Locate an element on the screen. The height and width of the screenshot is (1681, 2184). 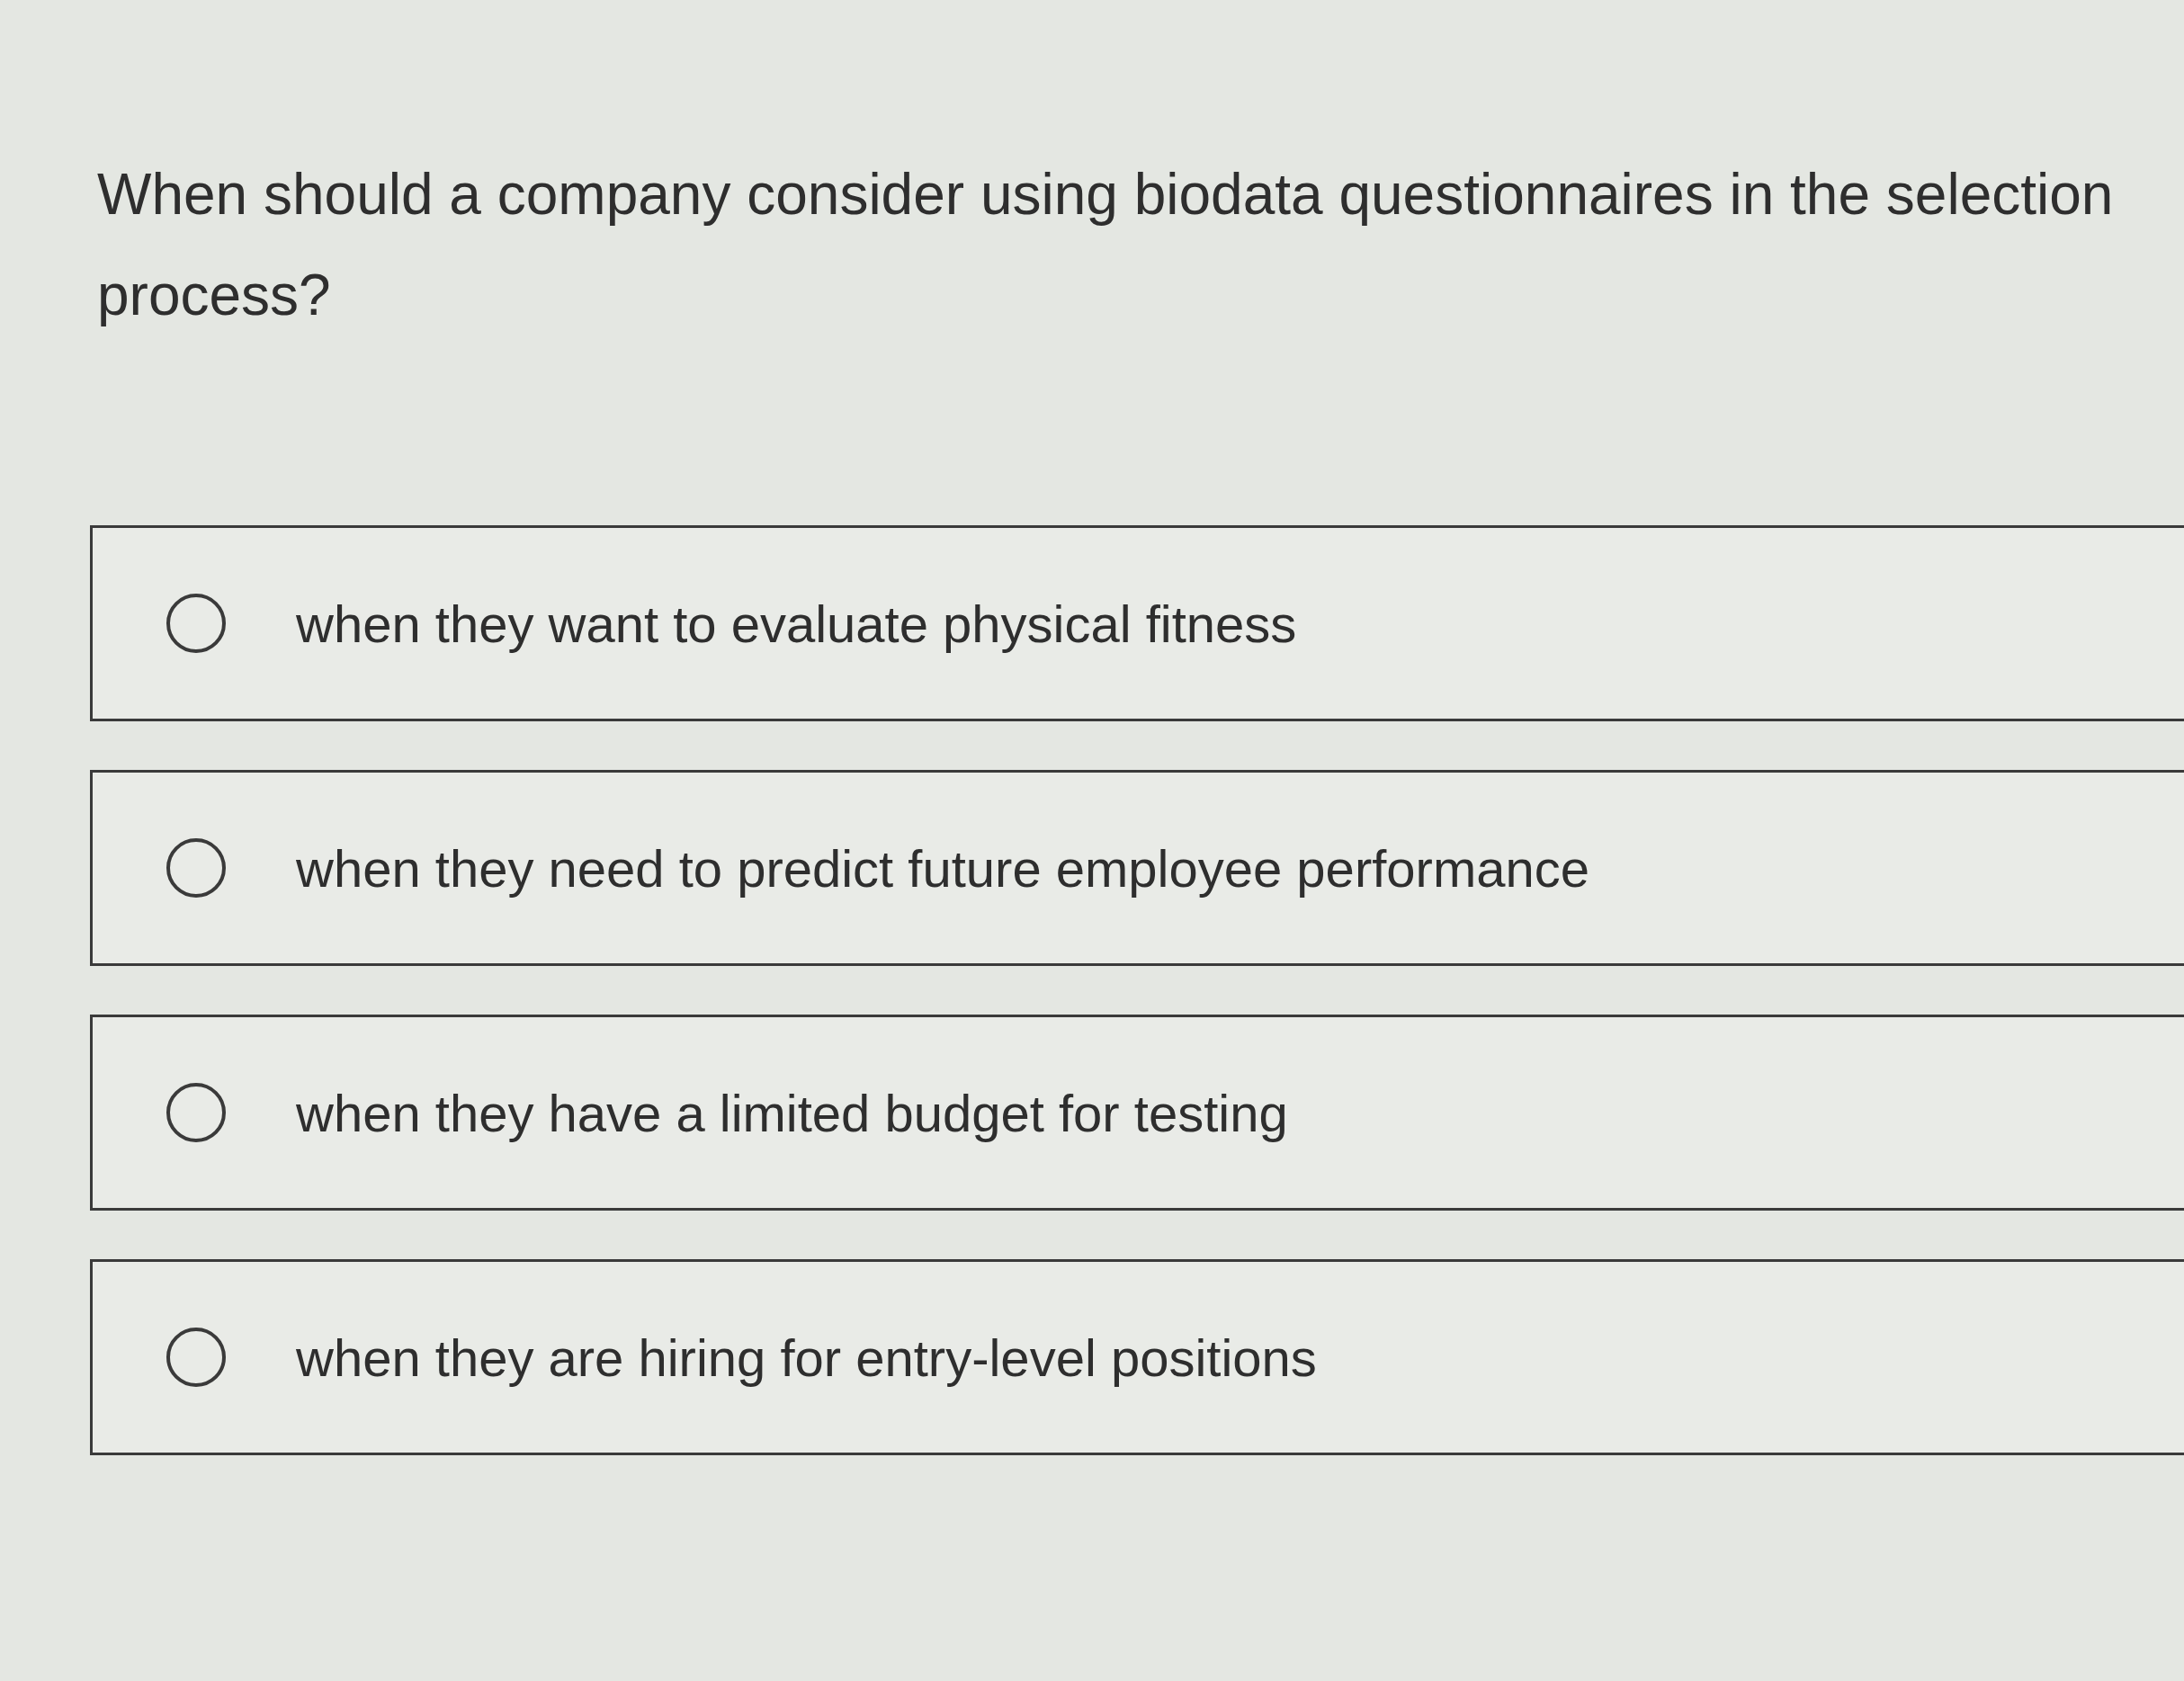
answer-option: when they have a limited budget for testing is located at coordinates (1137, 1113).